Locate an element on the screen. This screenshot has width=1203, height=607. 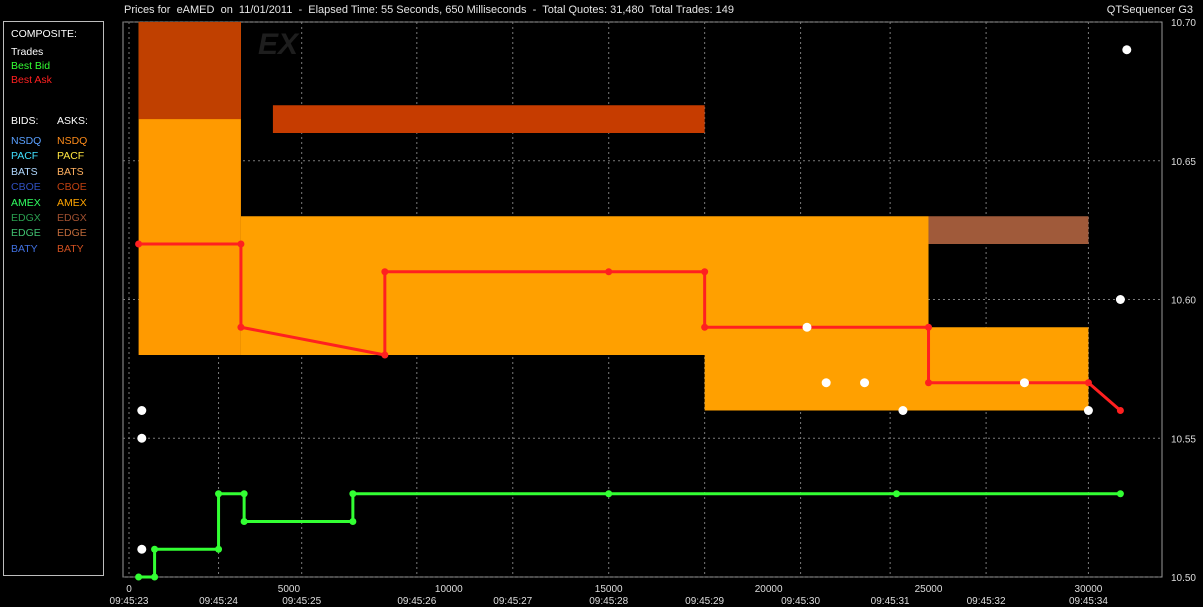
time-label: 09:45:34 is located at coordinates (1088, 601).